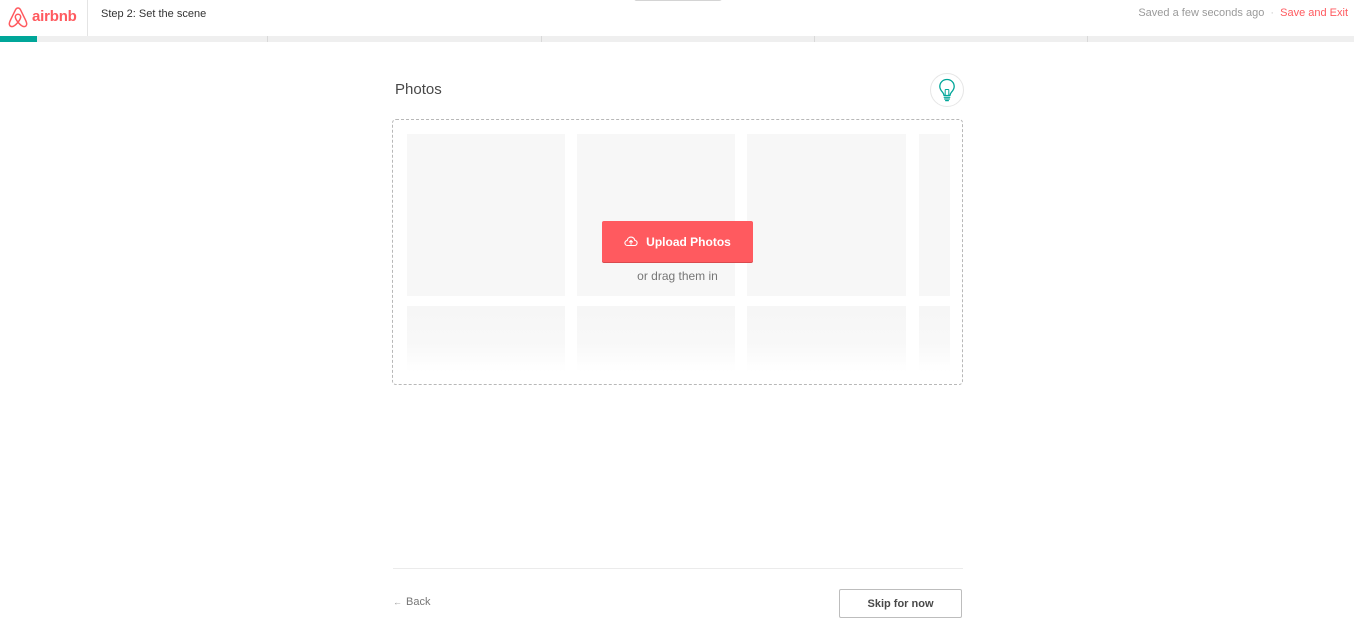  Describe the element at coordinates (418, 89) in the screenshot. I see `page-title: Photos` at that location.